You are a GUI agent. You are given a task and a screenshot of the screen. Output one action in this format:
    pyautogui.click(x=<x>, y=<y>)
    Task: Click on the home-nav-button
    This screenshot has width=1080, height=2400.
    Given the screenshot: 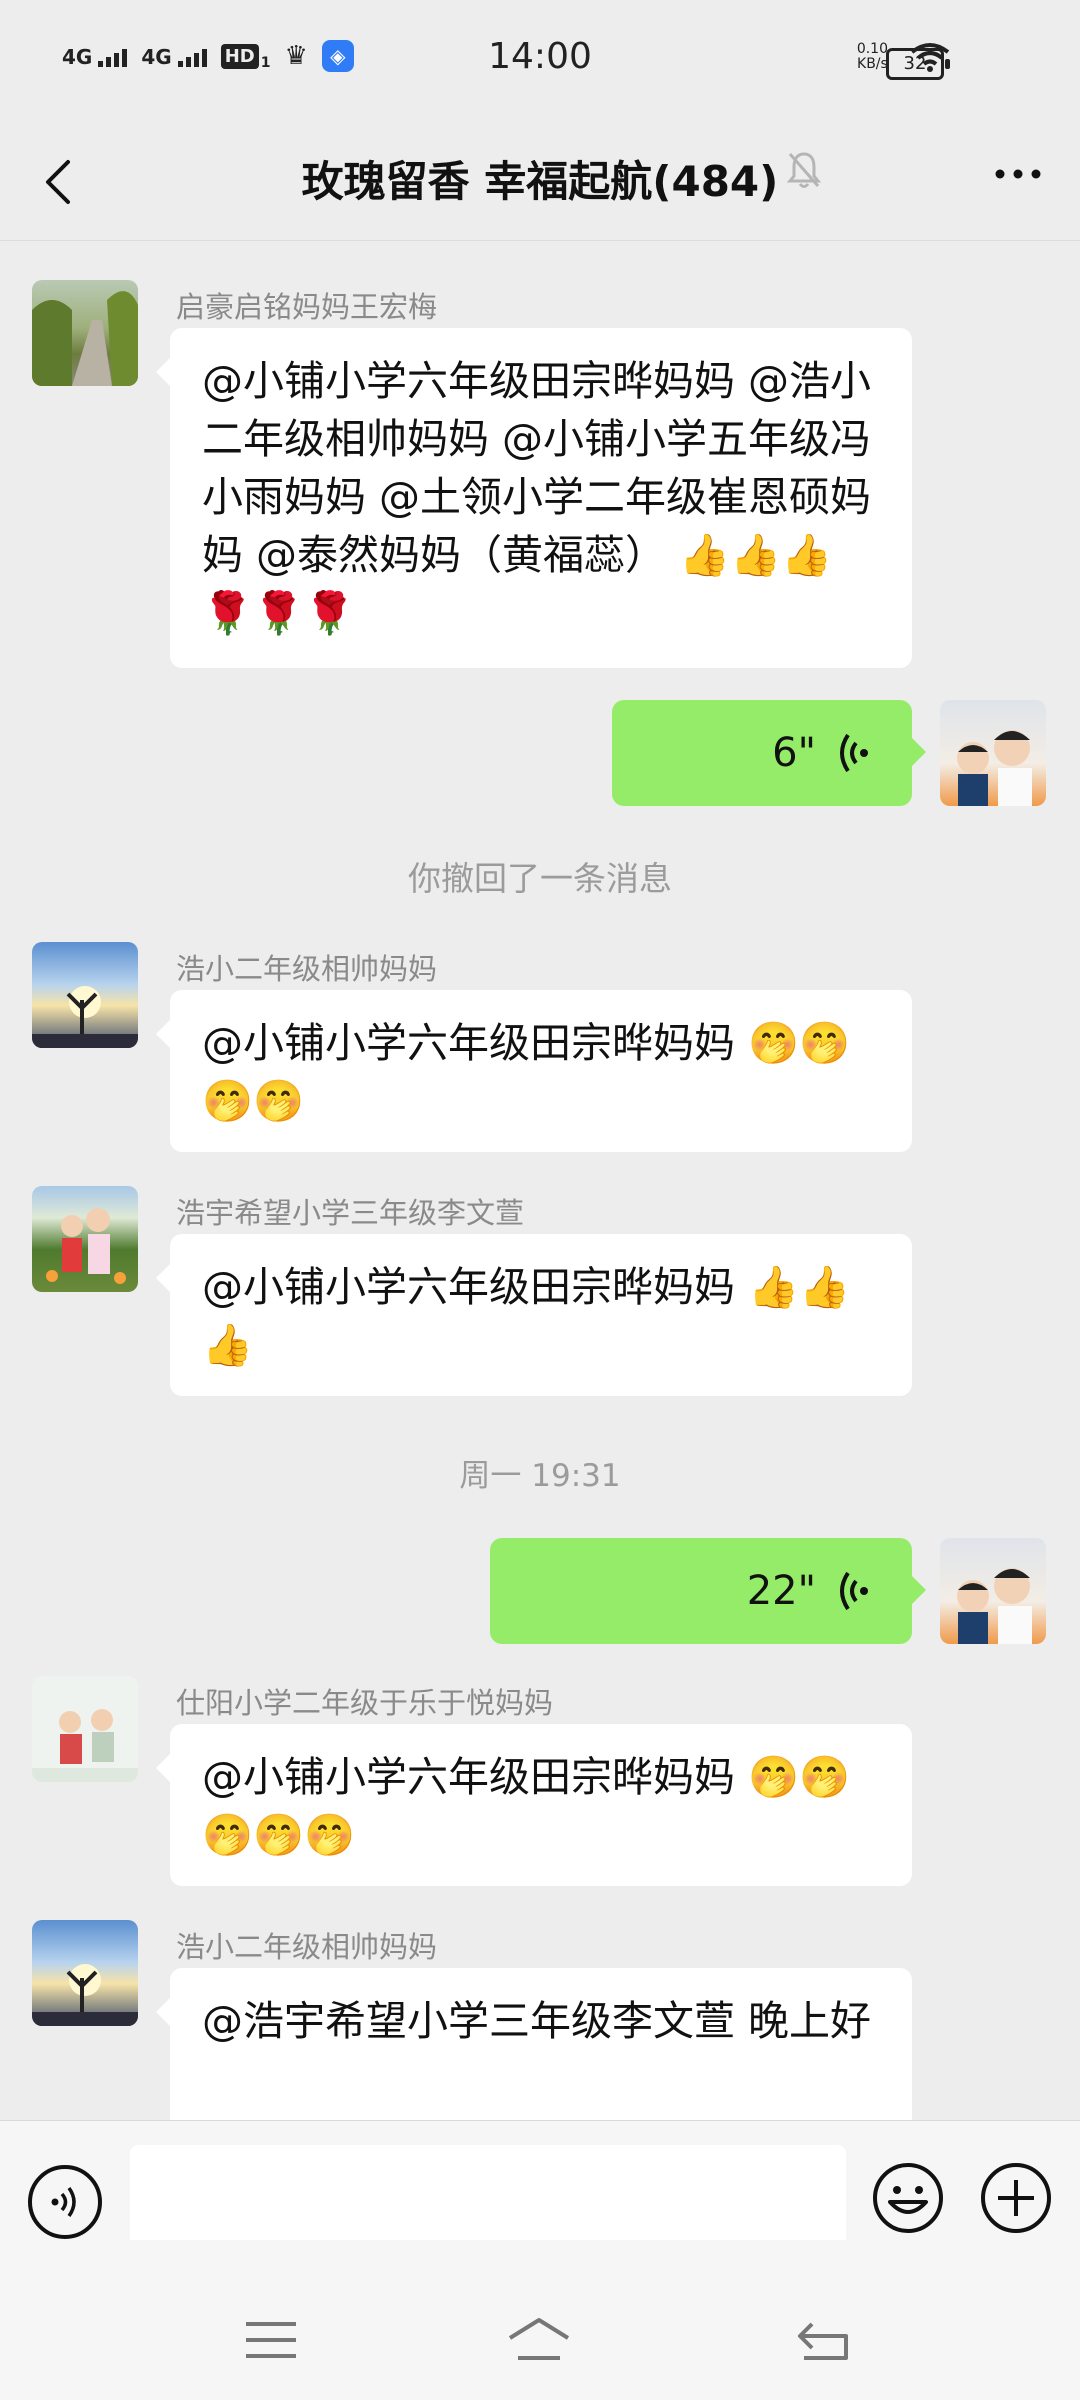 What is the action you would take?
    pyautogui.click(x=539, y=2340)
    